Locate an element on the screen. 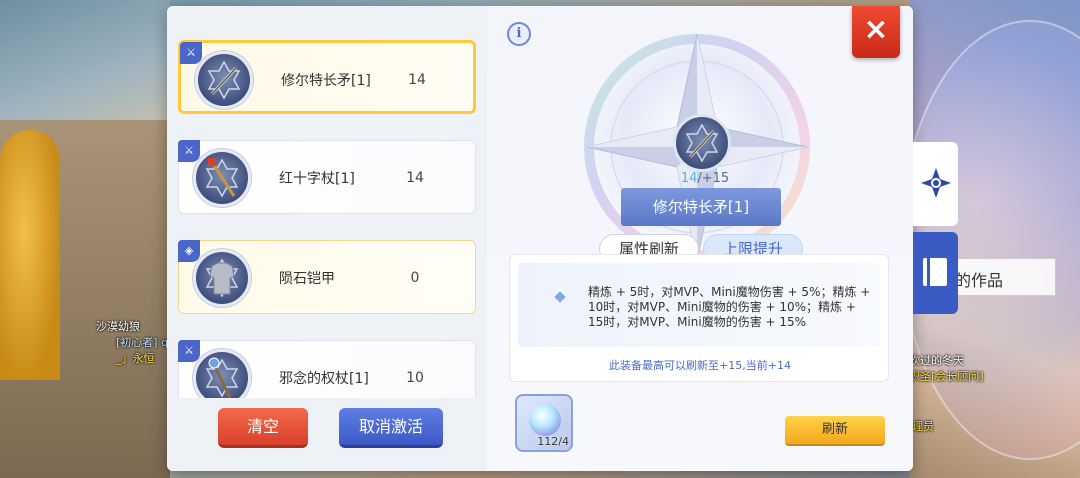  compass-icon is located at coordinates (936, 183).